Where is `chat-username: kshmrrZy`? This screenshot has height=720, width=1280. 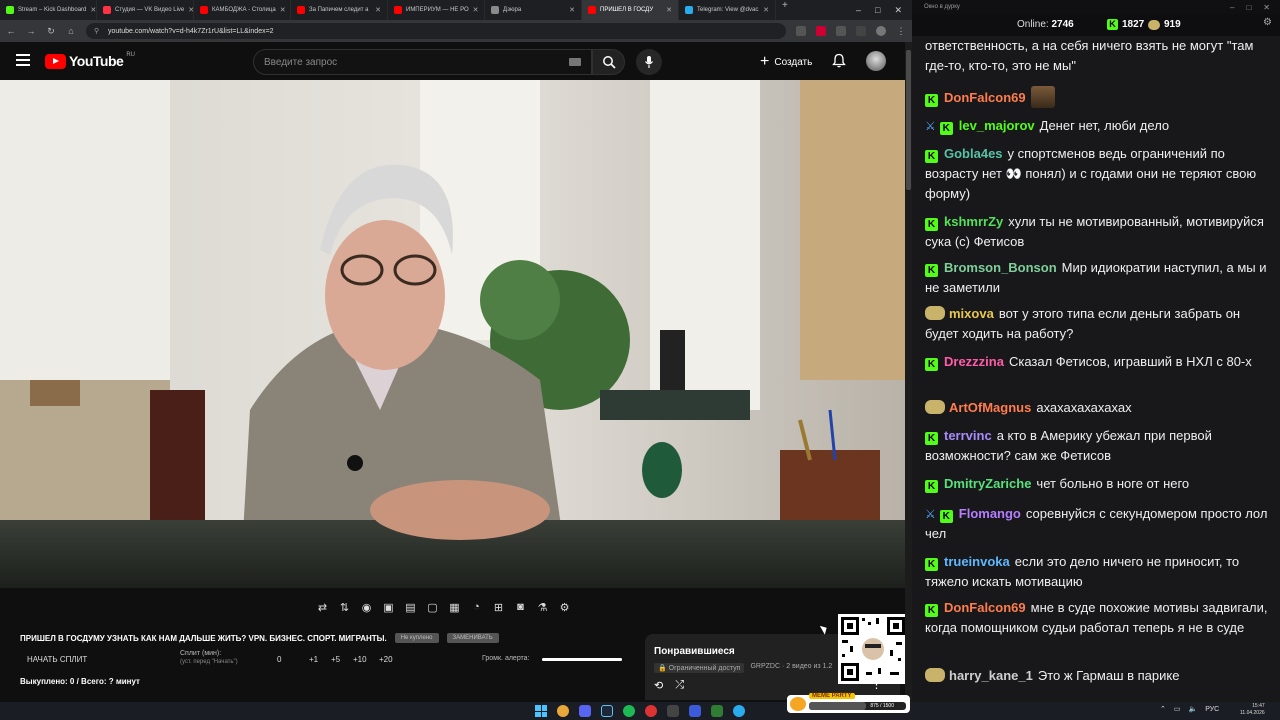 chat-username: kshmrrZy is located at coordinates (973, 221).